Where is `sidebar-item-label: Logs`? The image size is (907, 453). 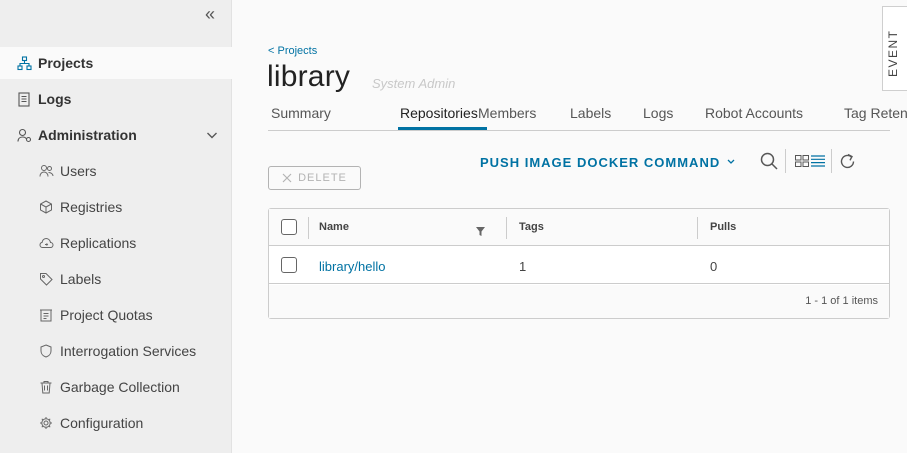
sidebar-item-label: Logs is located at coordinates (55, 99).